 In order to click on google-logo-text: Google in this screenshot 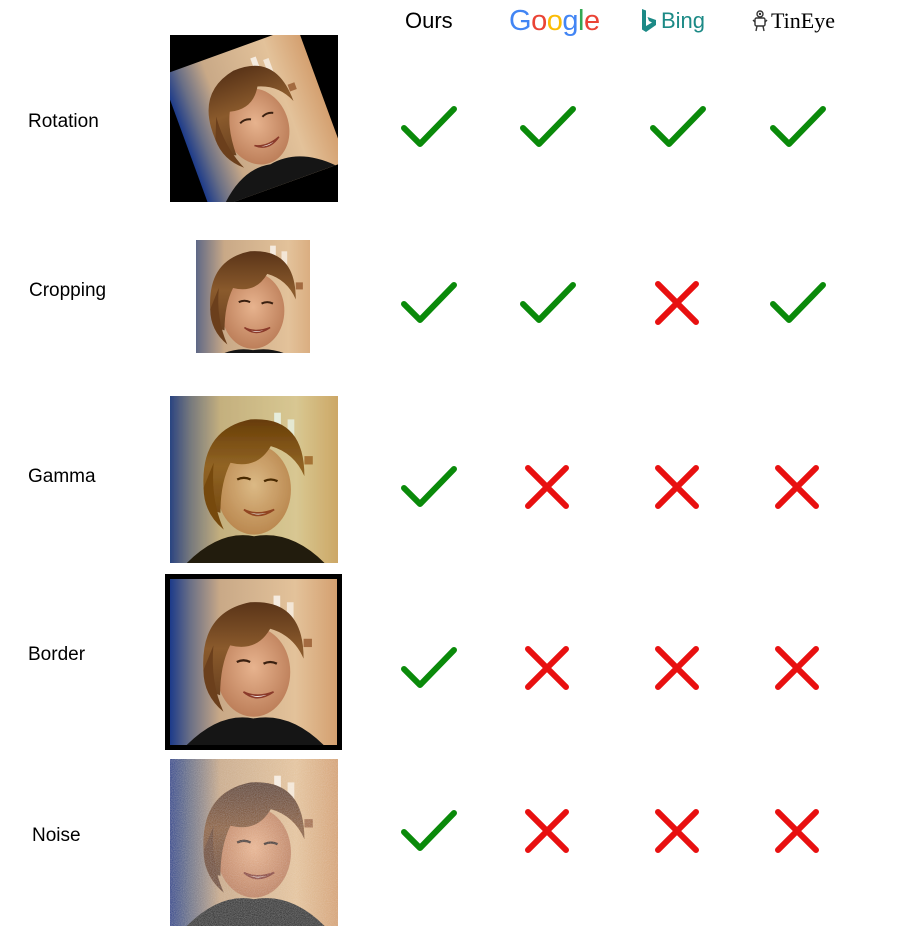, I will do `click(554, 21)`.